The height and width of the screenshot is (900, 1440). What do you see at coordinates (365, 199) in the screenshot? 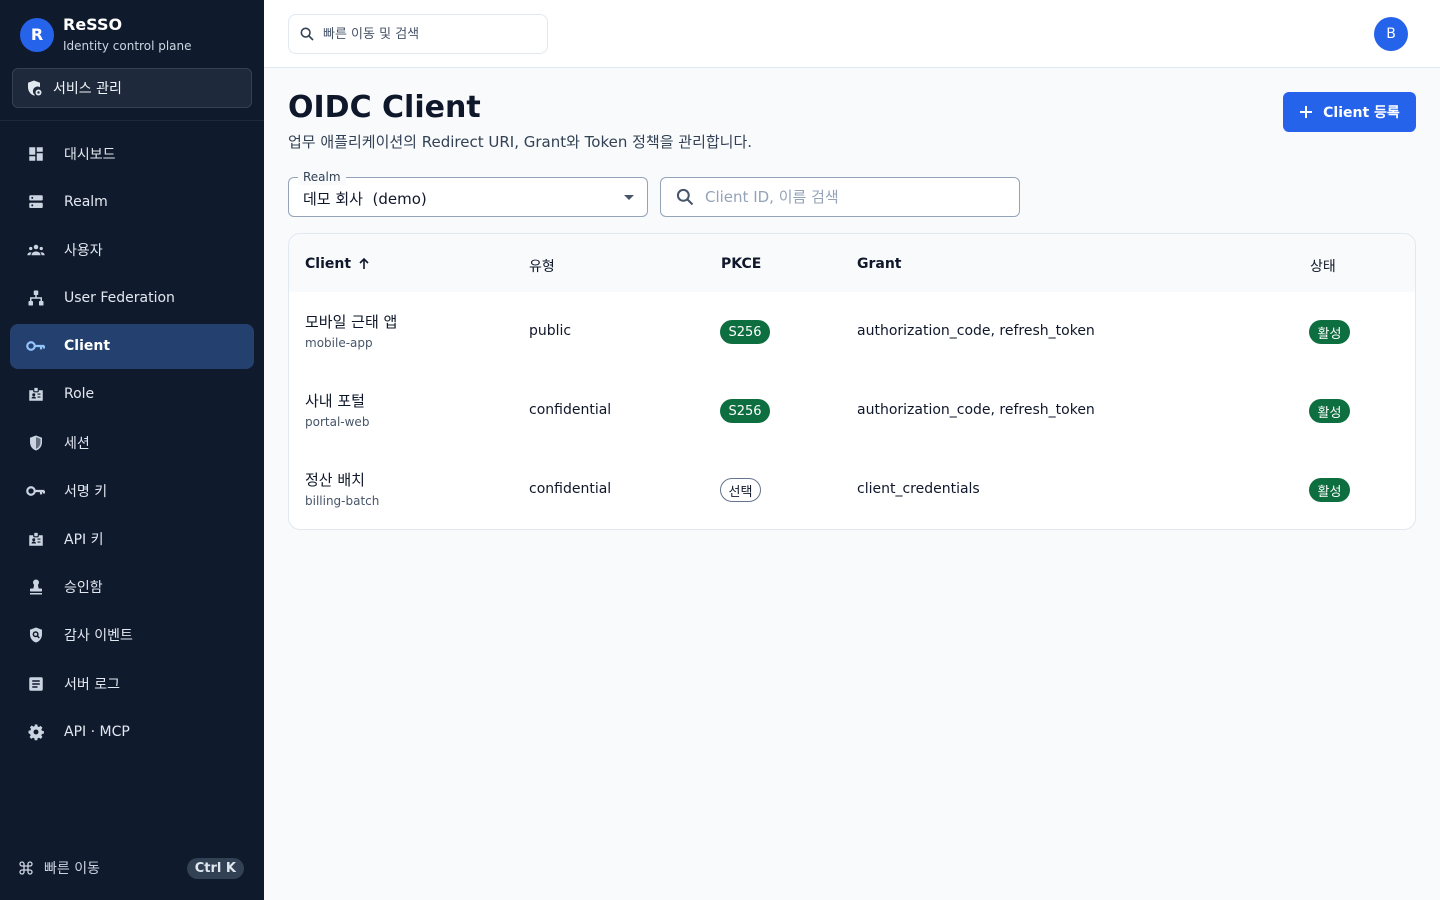
I see `realm-value: 데모 회사 (demo)` at bounding box center [365, 199].